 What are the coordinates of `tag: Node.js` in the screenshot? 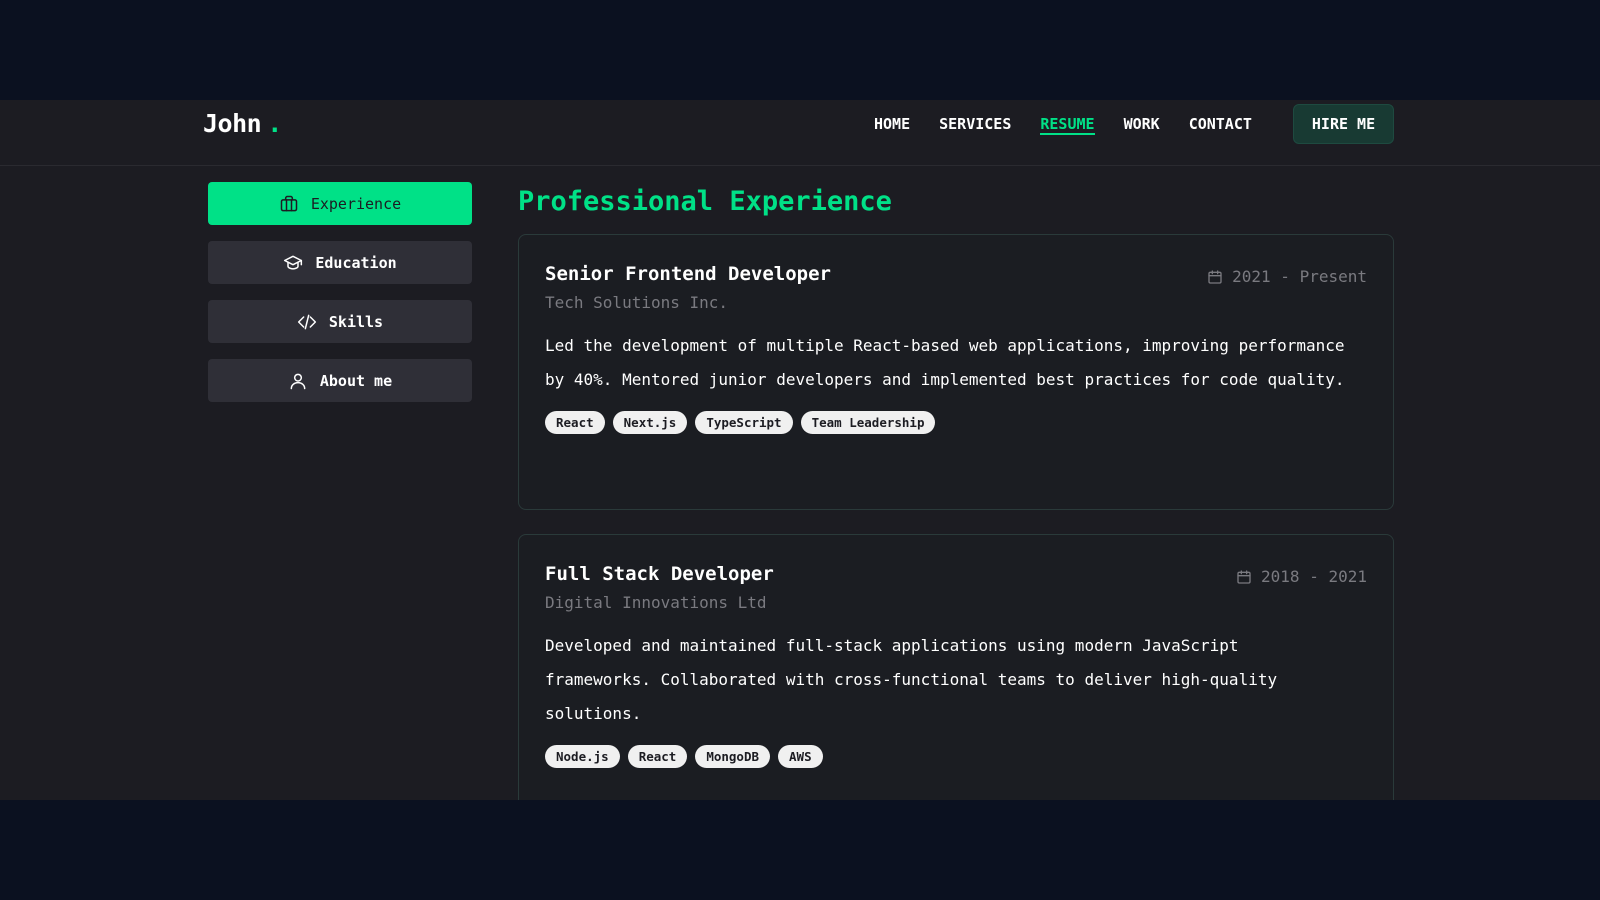 It's located at (582, 756).